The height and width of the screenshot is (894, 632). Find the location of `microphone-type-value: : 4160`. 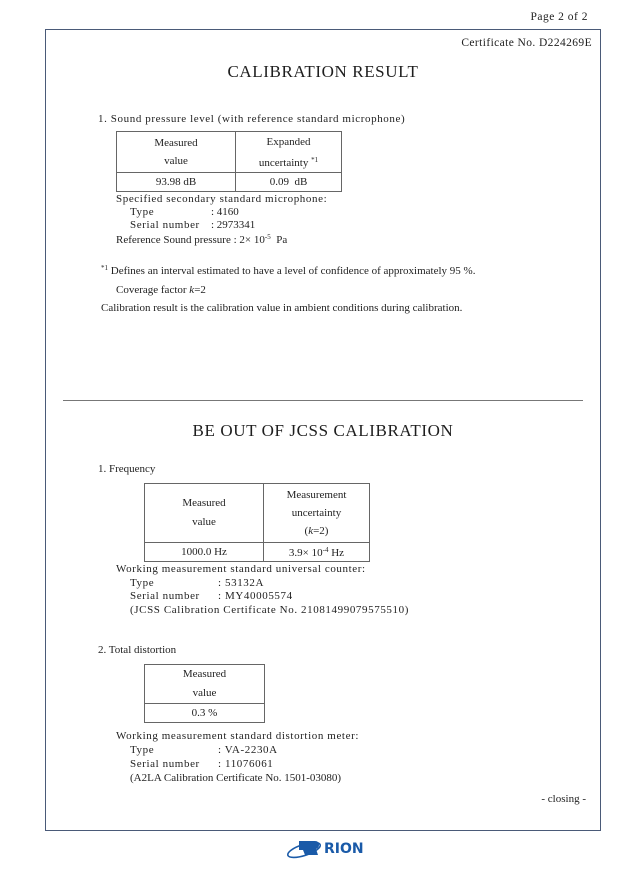

microphone-type-value: : 4160 is located at coordinates (225, 212).